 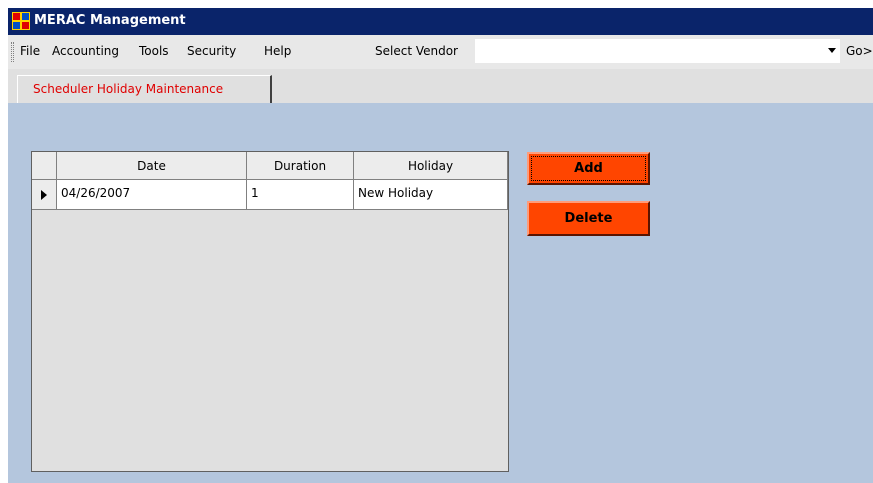 I want to click on delete-button: Delete, so click(x=588, y=218).